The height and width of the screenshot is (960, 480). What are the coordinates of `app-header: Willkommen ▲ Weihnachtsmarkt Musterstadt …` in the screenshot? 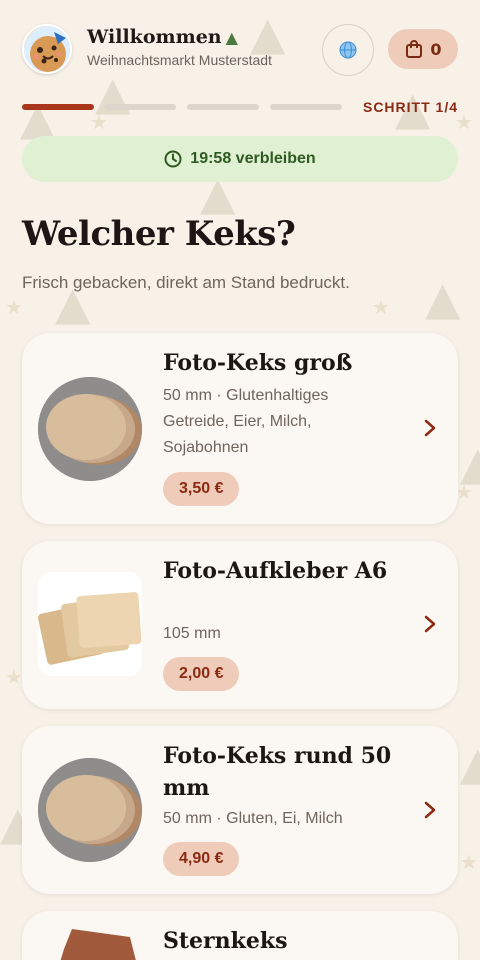 It's located at (240, 50).